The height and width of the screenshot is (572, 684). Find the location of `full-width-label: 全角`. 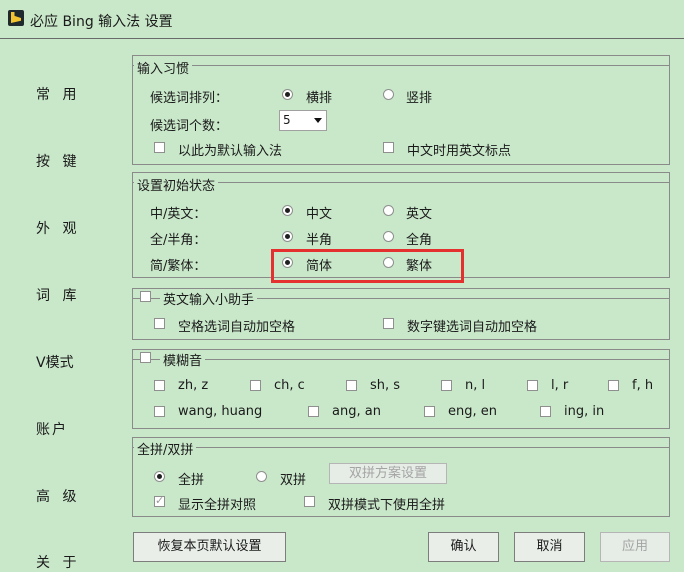

full-width-label: 全角 is located at coordinates (419, 240).